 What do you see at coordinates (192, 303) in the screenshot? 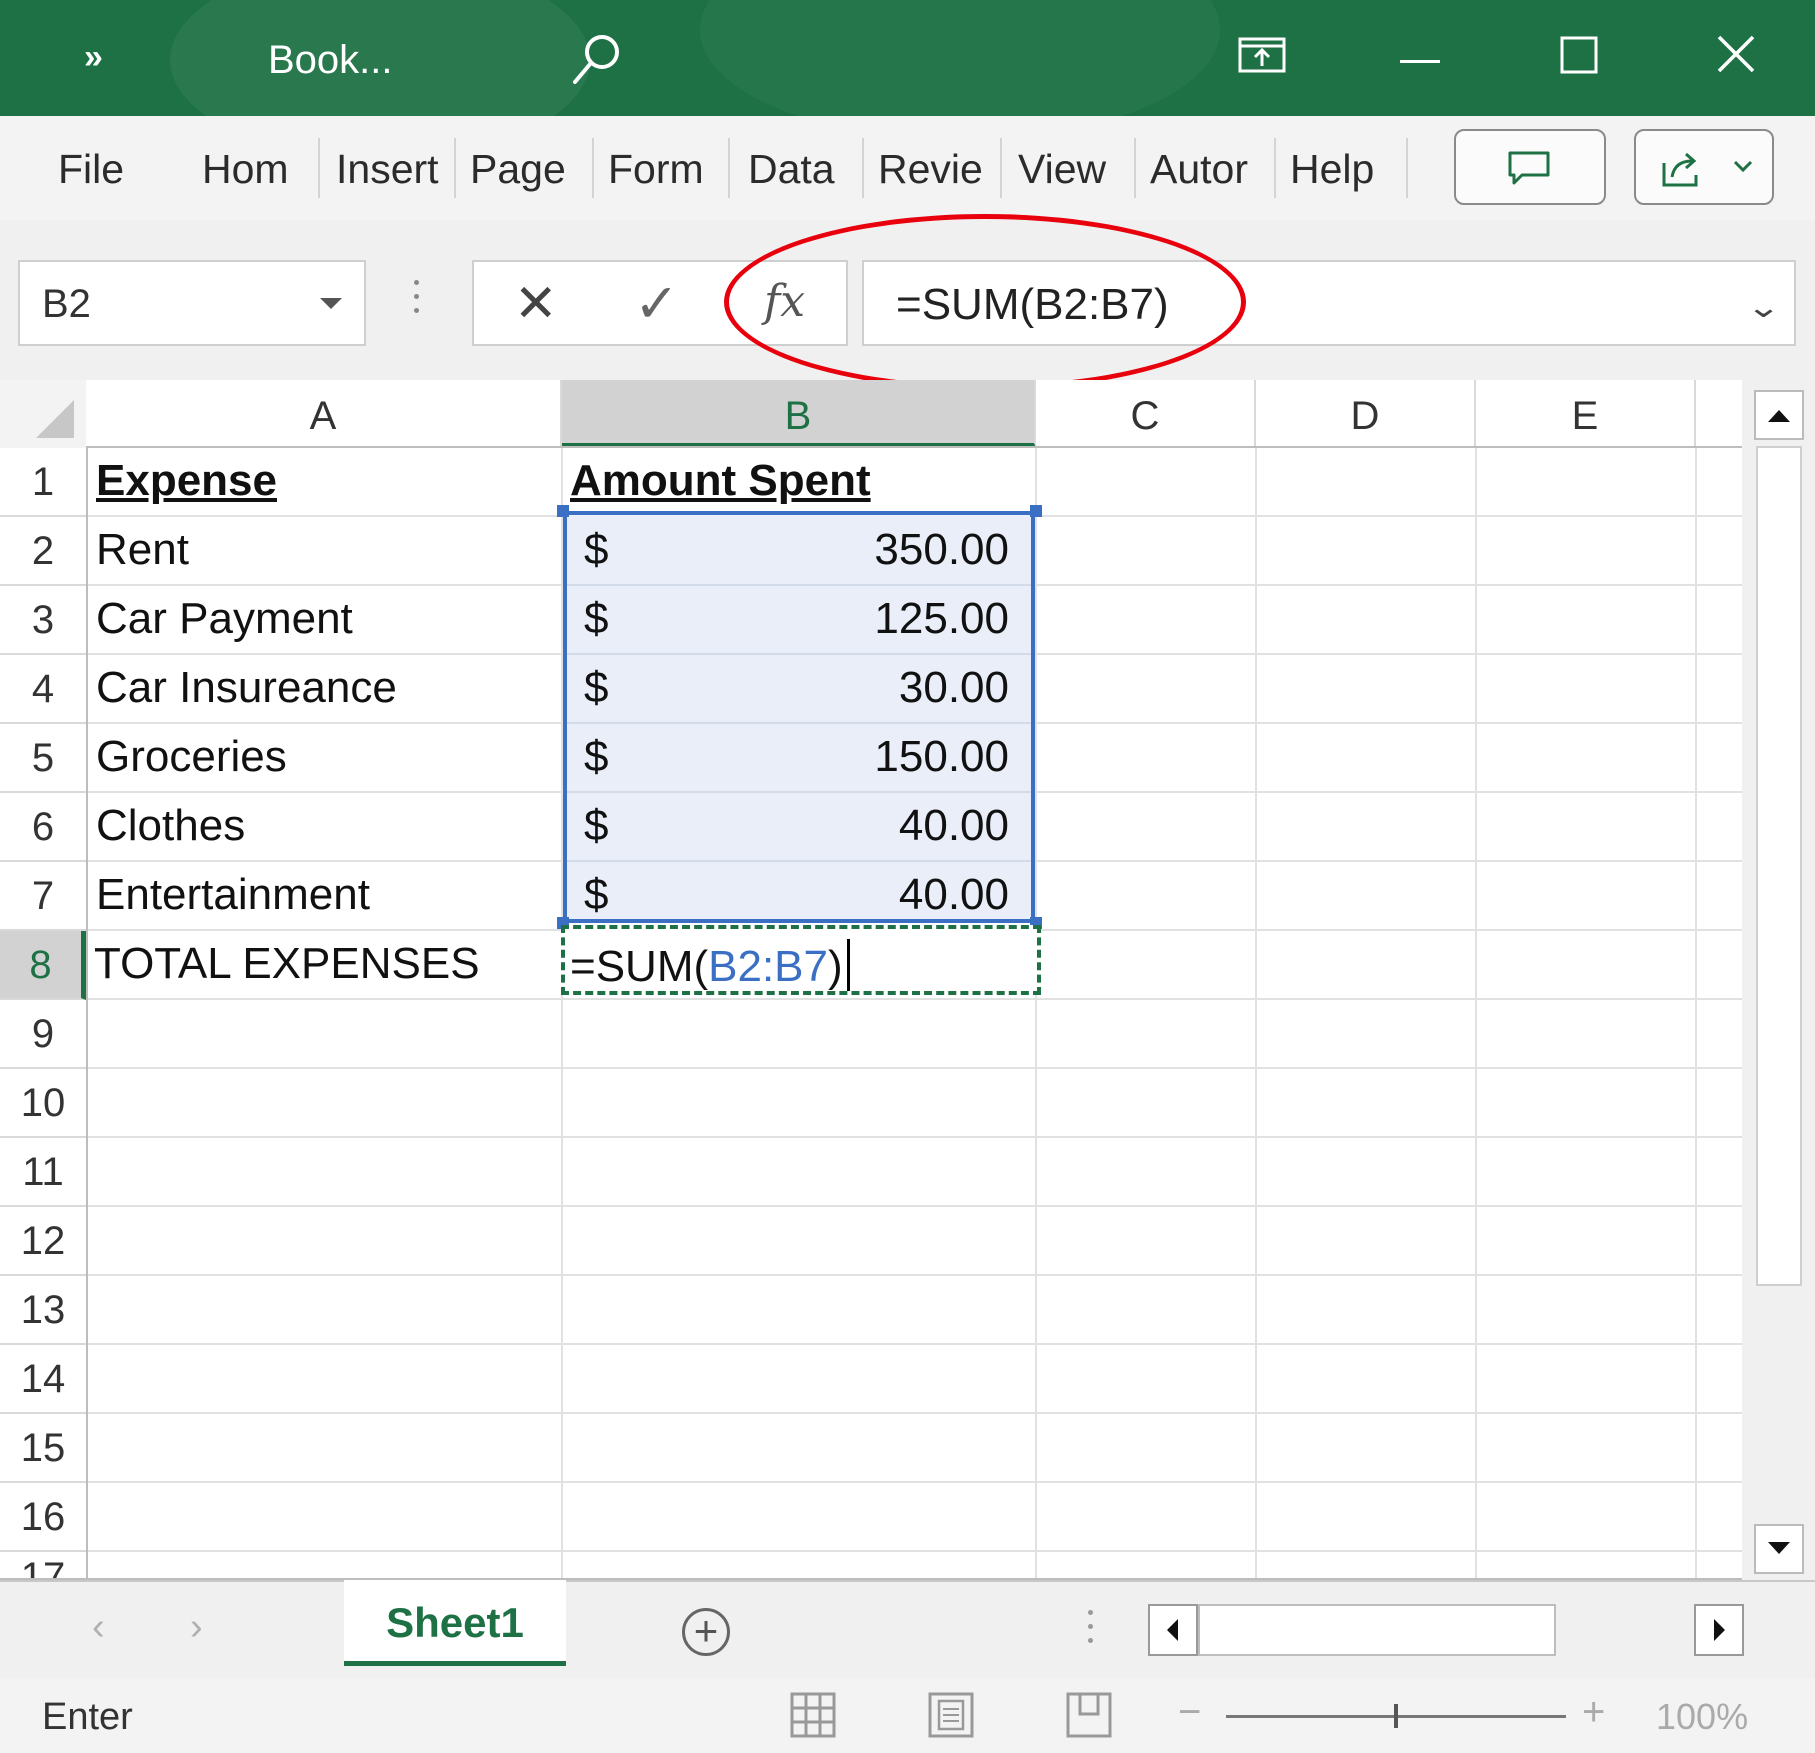
I see `name-box: B2` at bounding box center [192, 303].